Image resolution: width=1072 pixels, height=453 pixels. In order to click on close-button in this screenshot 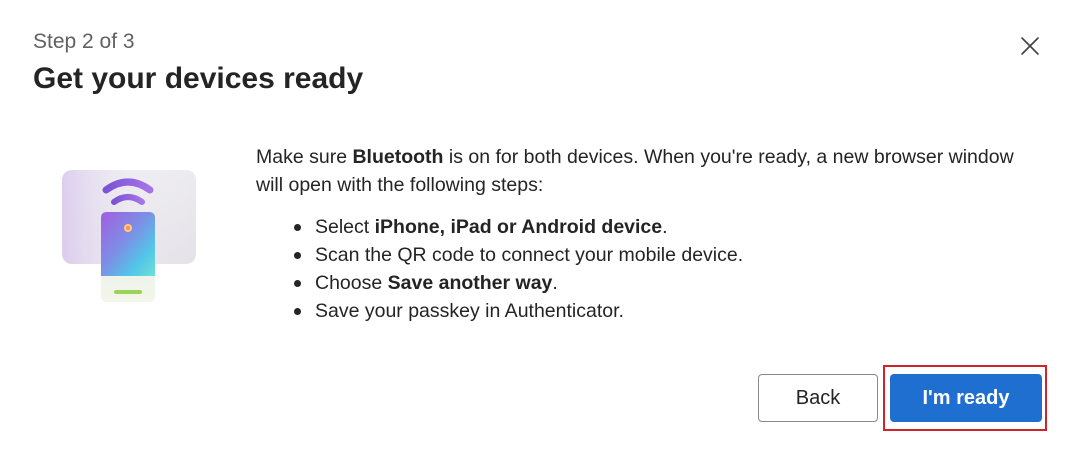, I will do `click(1030, 46)`.